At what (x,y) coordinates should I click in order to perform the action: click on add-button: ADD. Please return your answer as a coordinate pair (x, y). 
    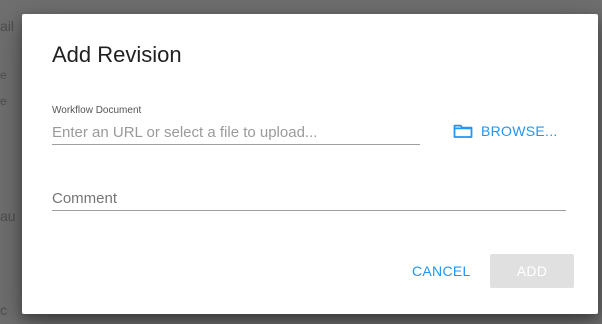
    Looking at the image, I should click on (532, 271).